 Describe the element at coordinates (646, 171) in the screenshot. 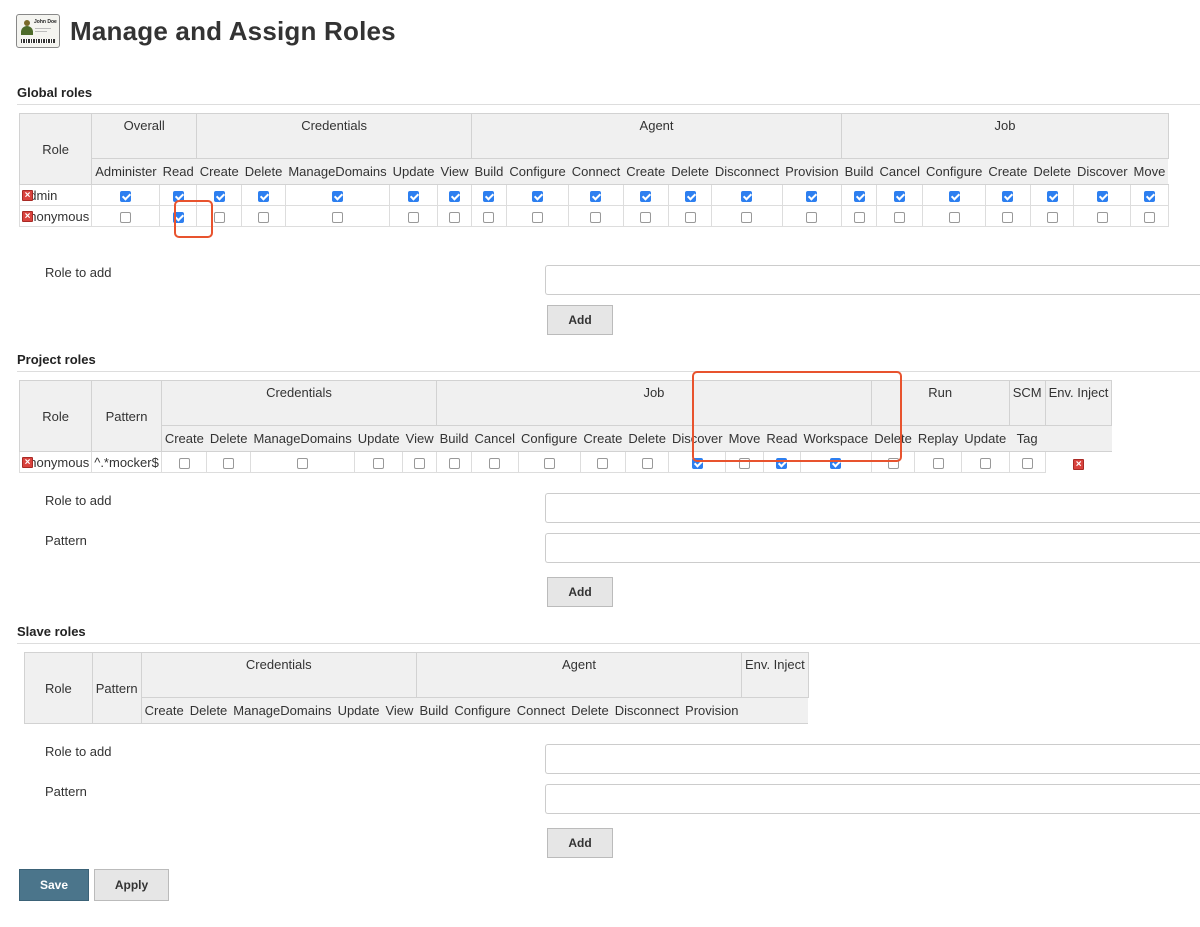

I see `global-permission-header: Create` at that location.